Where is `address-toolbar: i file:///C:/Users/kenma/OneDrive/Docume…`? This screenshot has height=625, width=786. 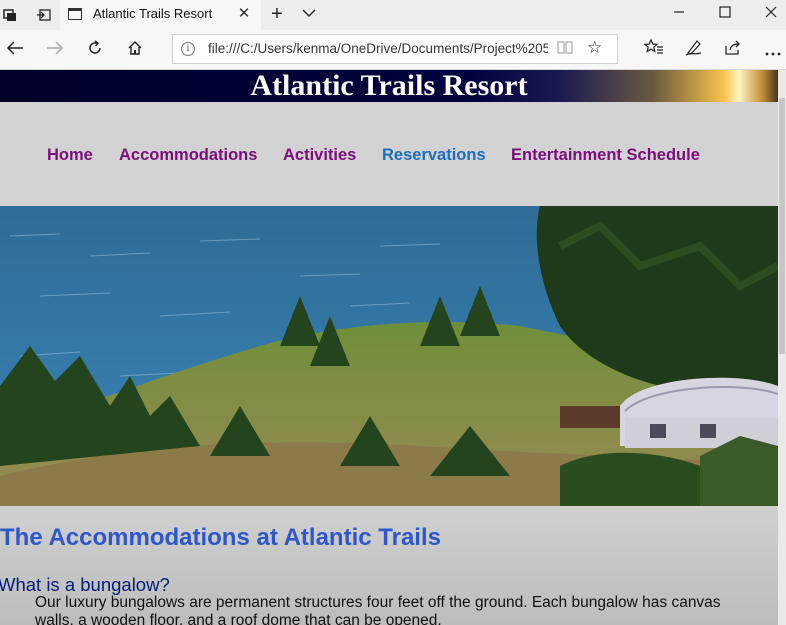 address-toolbar: i file:///C:/Users/kenma/OneDrive/Docume… is located at coordinates (393, 50).